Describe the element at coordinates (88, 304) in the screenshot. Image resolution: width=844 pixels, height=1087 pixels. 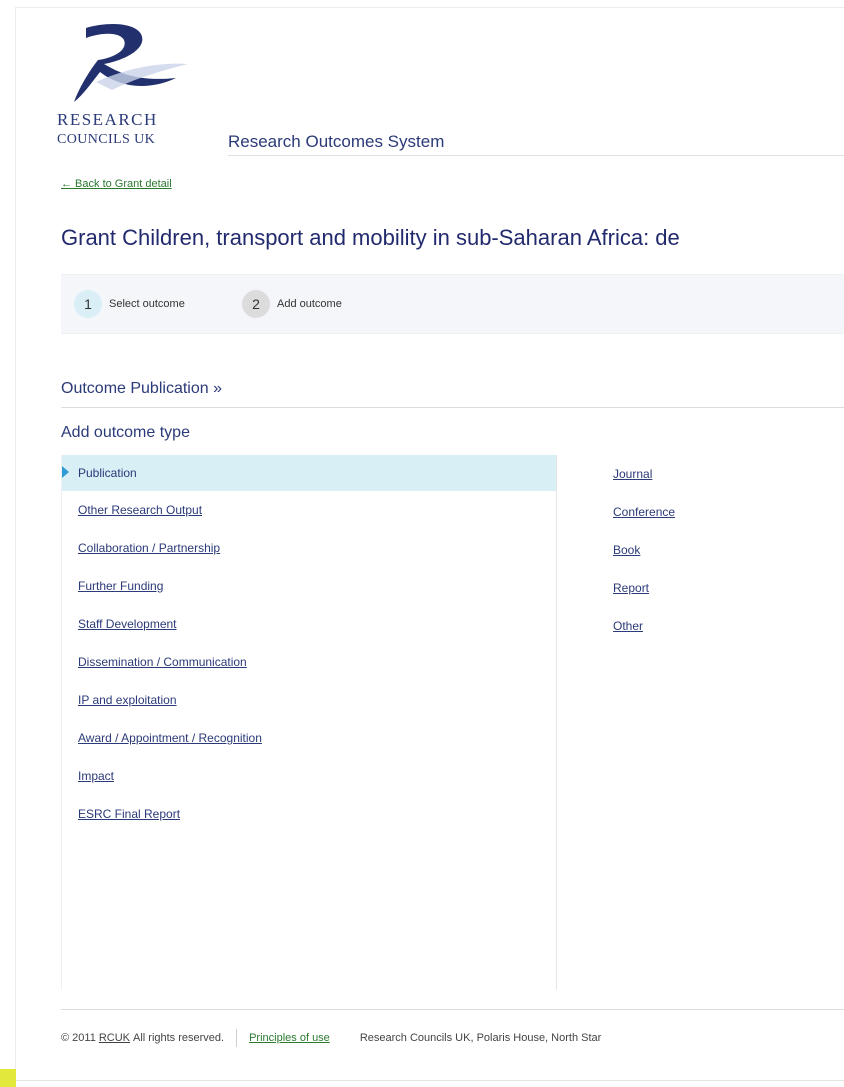
I see `step-number-1: 1` at that location.